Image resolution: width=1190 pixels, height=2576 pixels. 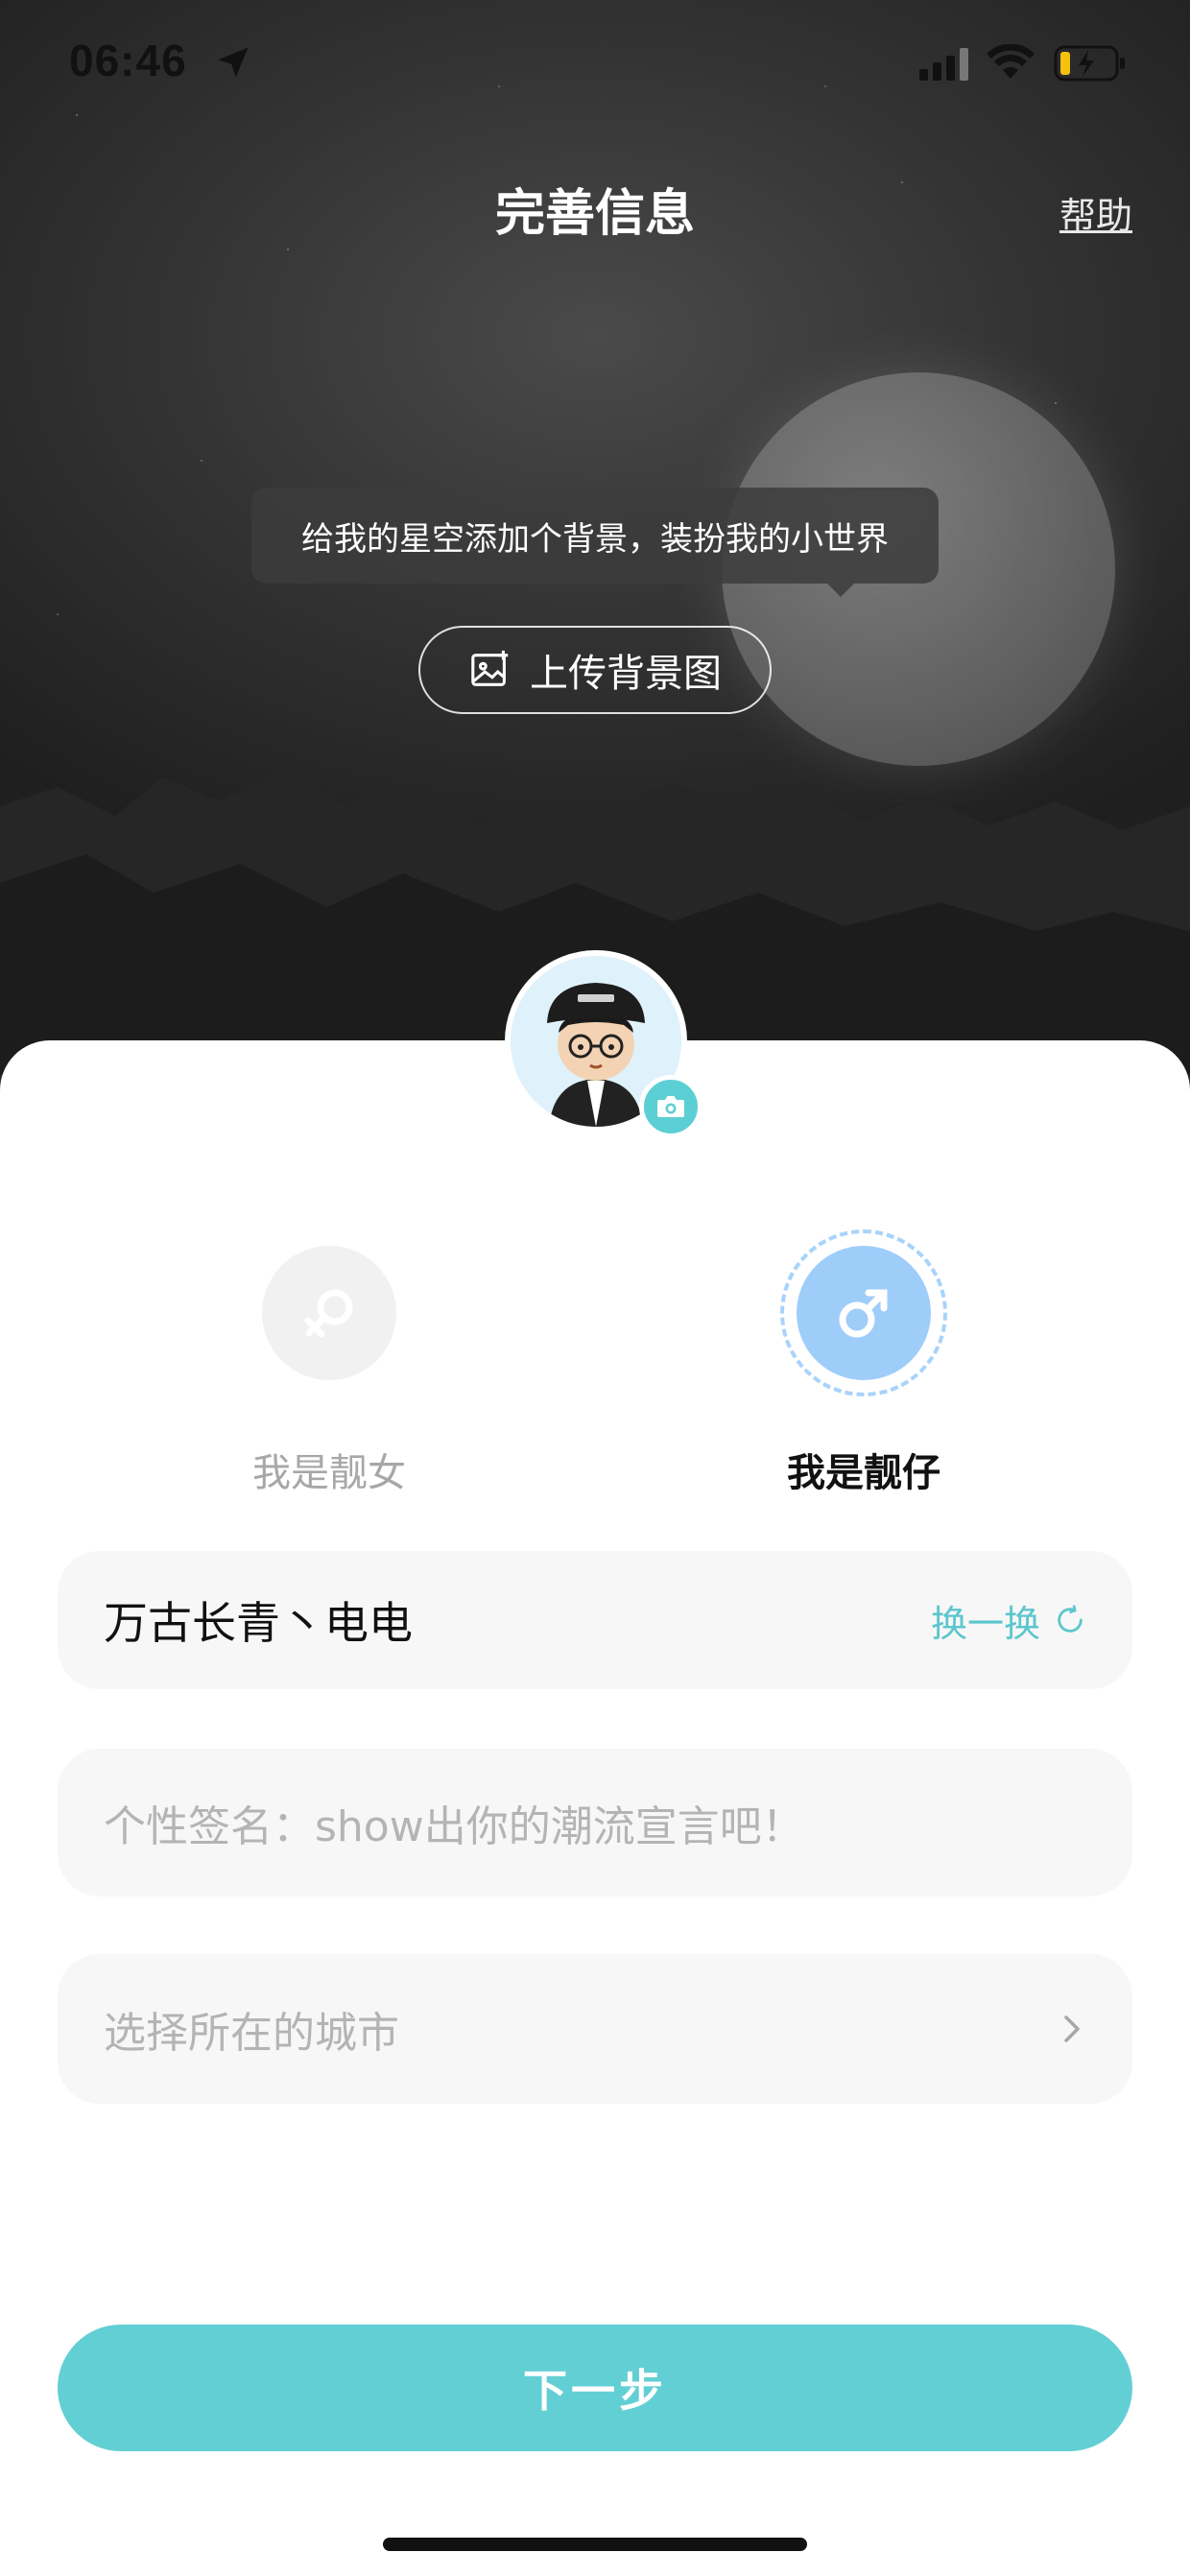 What do you see at coordinates (595, 62) in the screenshot?
I see `status-bar: 06:46` at bounding box center [595, 62].